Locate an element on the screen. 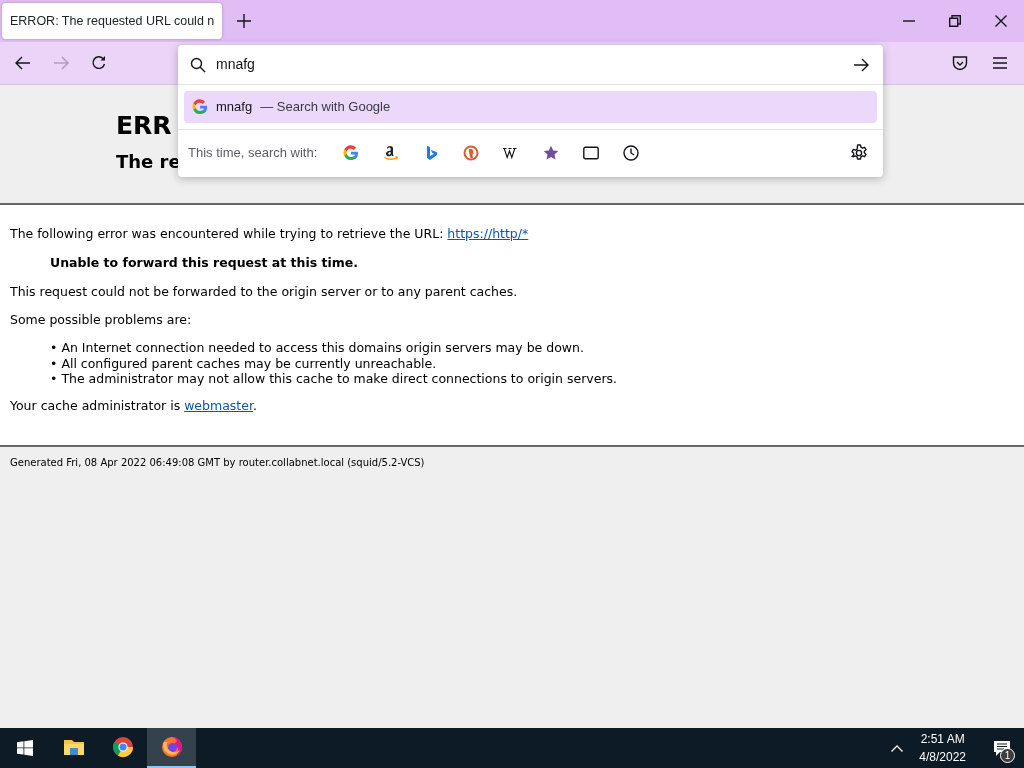  taskbar-app-button is located at coordinates (171, 748).